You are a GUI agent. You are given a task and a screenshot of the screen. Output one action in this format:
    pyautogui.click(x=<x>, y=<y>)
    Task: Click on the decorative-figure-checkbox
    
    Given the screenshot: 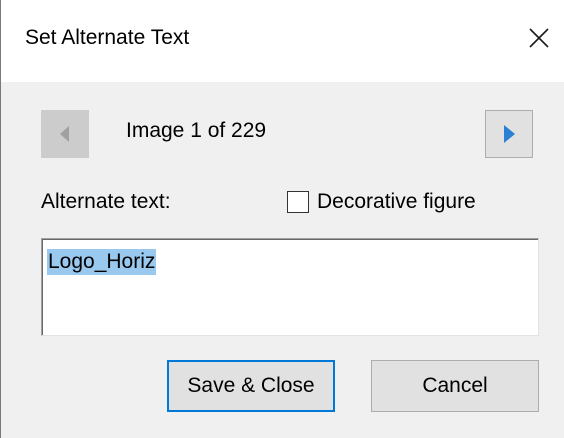 What is the action you would take?
    pyautogui.click(x=298, y=202)
    